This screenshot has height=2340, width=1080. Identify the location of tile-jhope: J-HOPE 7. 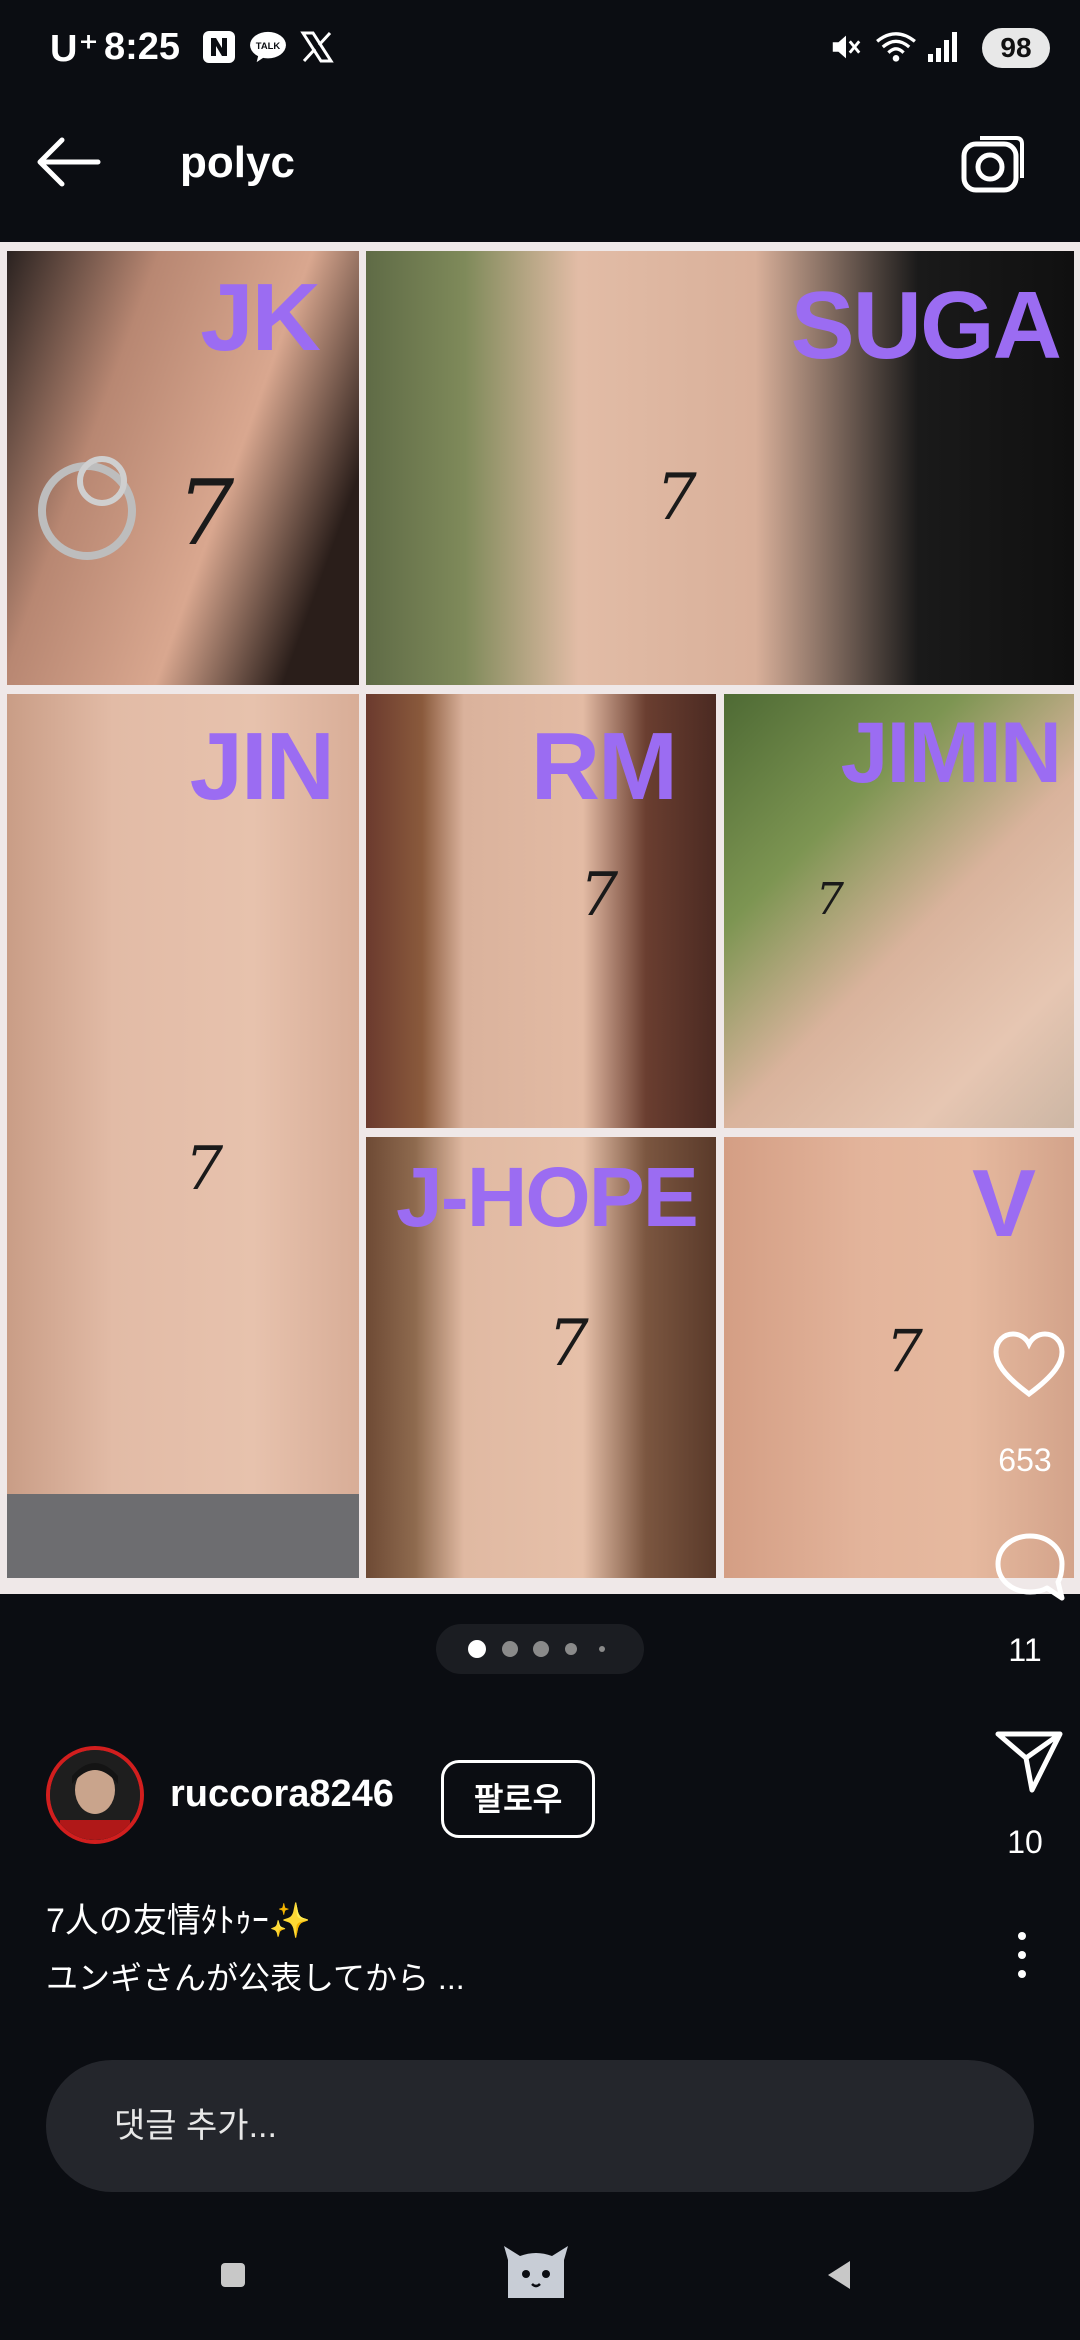
(541, 1357).